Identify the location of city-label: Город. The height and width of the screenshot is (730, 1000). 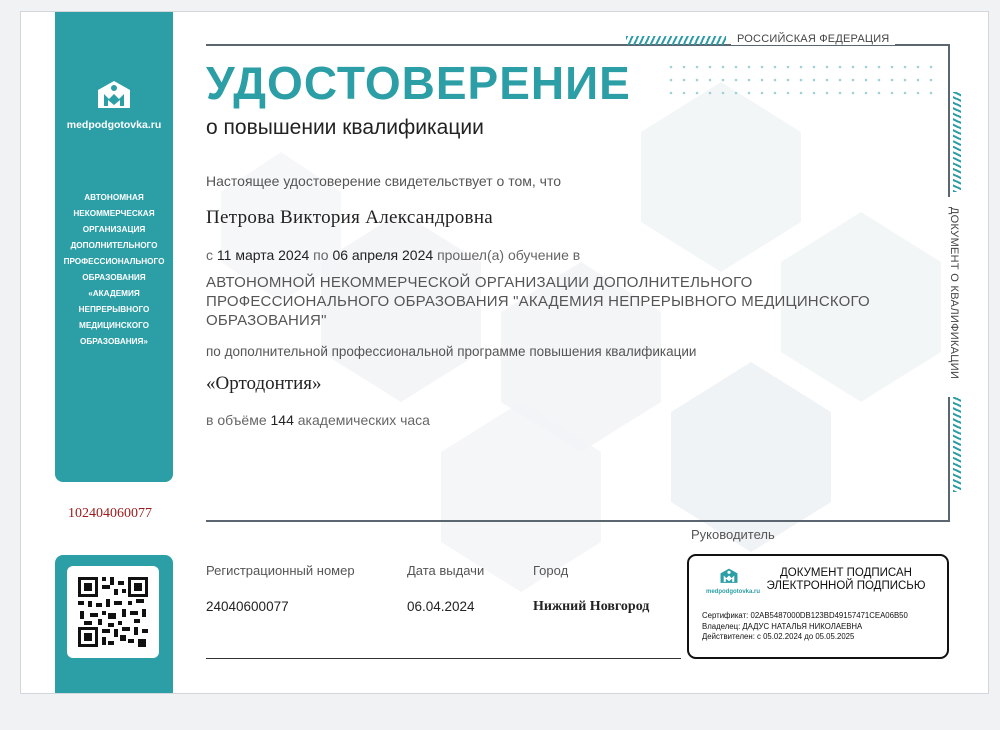
(551, 570).